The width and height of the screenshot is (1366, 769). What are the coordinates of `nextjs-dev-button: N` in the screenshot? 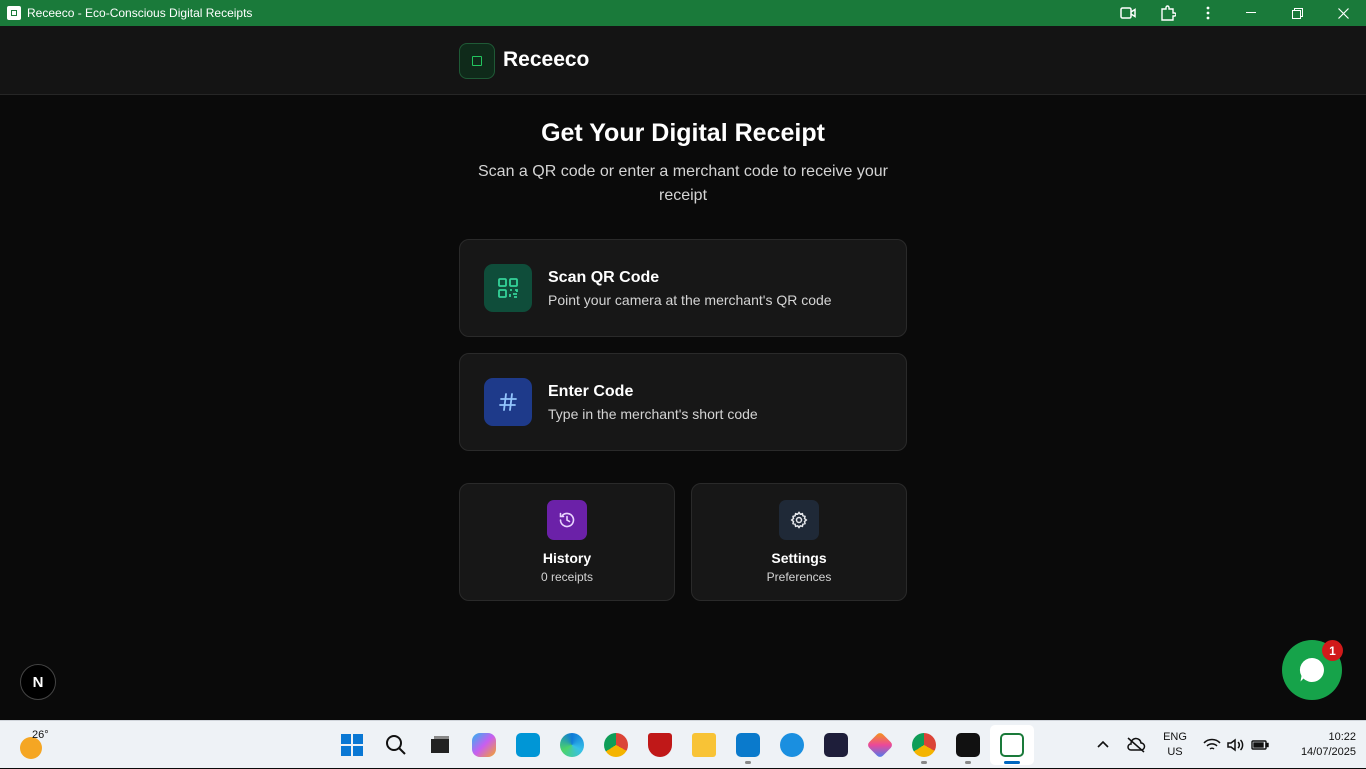 It's located at (38, 682).